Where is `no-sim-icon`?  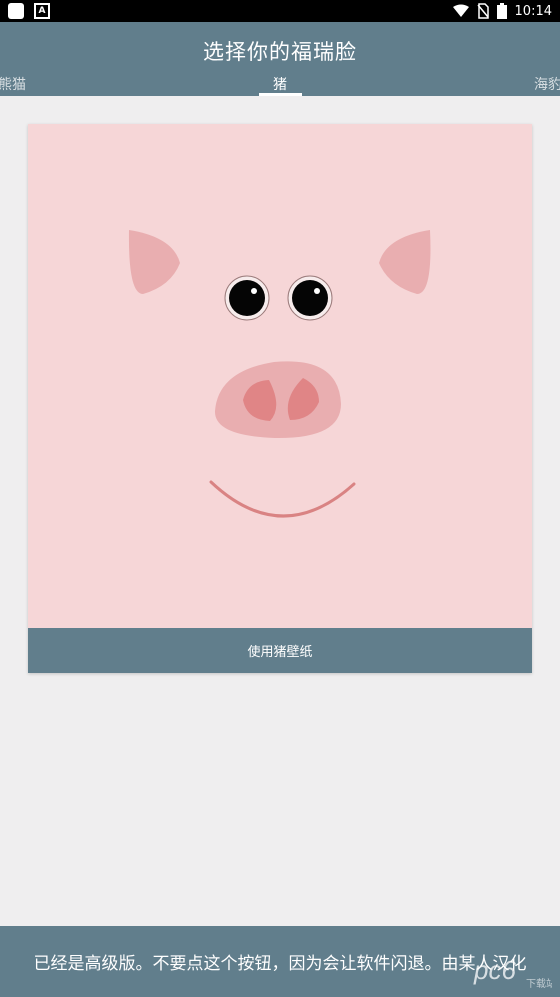 no-sim-icon is located at coordinates (482, 11).